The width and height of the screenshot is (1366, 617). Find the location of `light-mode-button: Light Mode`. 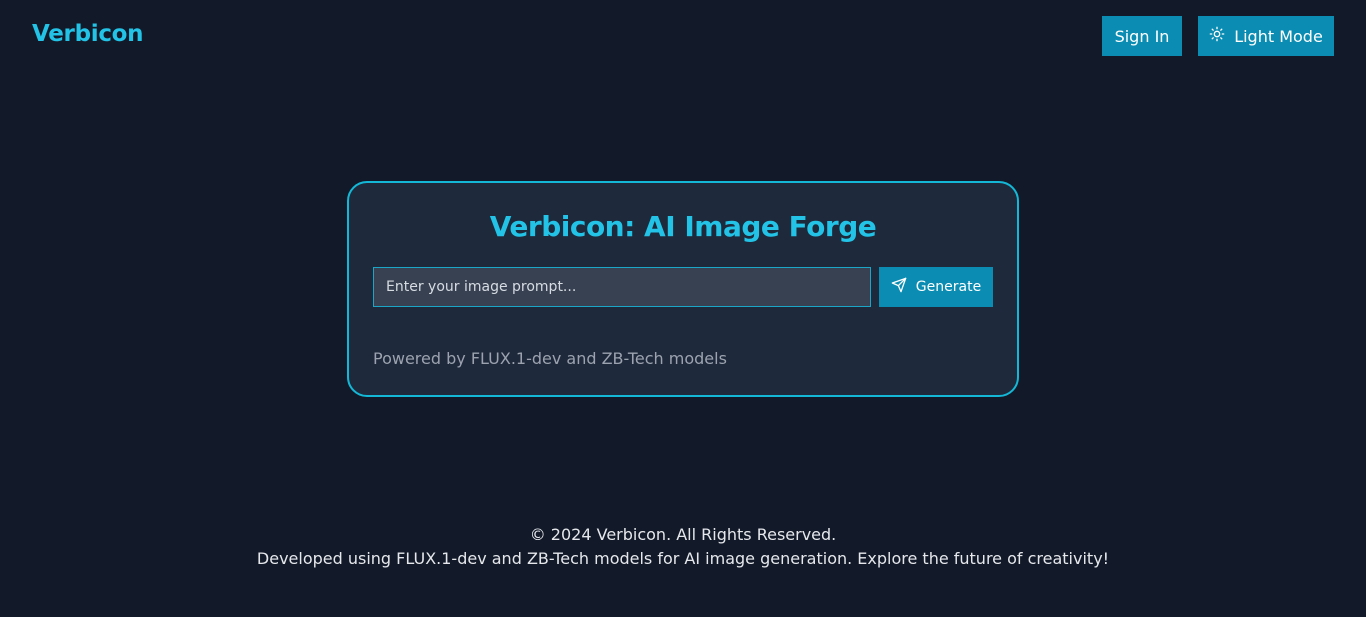

light-mode-button: Light Mode is located at coordinates (1266, 36).